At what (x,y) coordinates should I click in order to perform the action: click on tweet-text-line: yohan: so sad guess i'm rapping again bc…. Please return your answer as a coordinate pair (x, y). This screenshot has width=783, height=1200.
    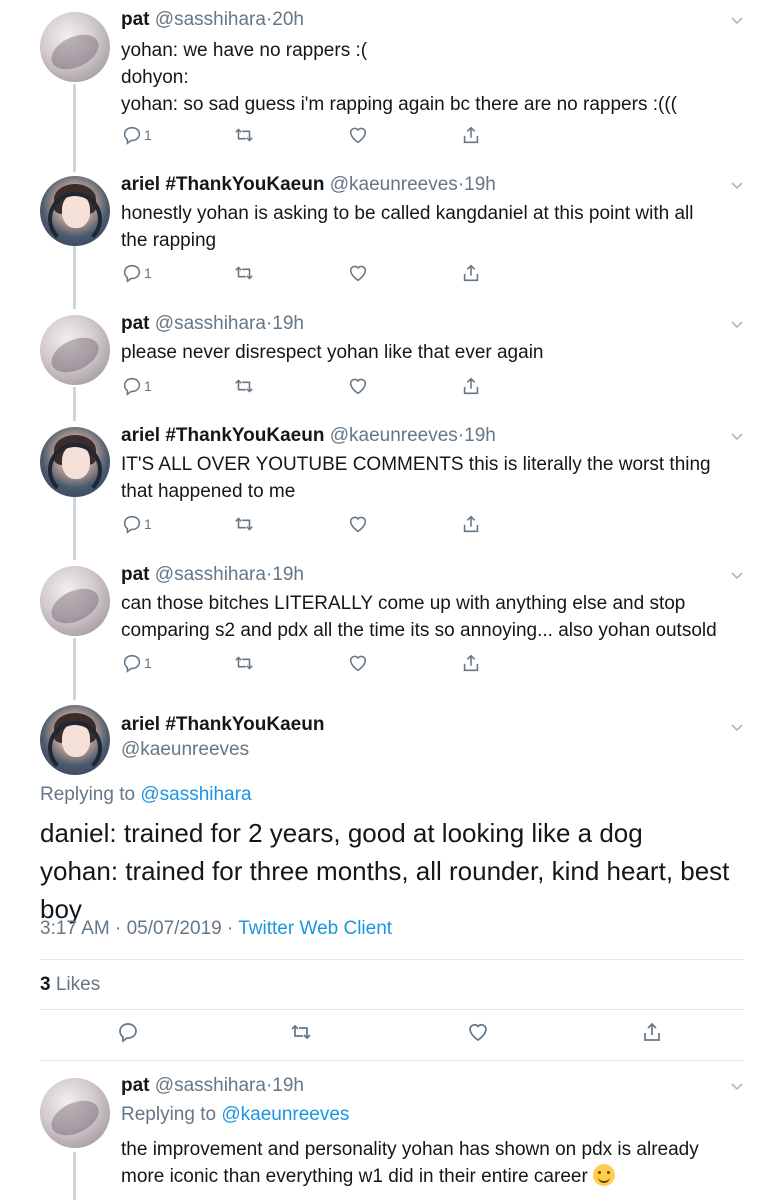
    Looking at the image, I should click on (399, 104).